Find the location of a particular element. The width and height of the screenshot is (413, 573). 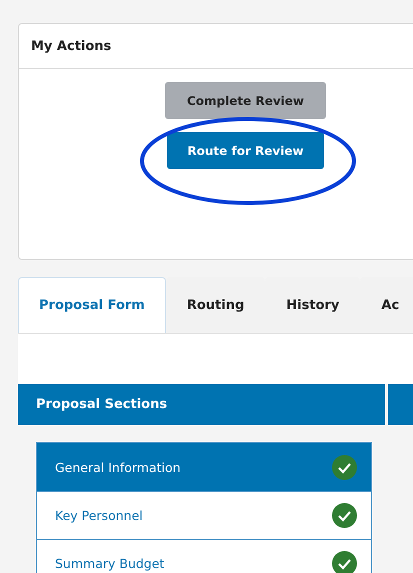

card-title: My Actions is located at coordinates (71, 46).